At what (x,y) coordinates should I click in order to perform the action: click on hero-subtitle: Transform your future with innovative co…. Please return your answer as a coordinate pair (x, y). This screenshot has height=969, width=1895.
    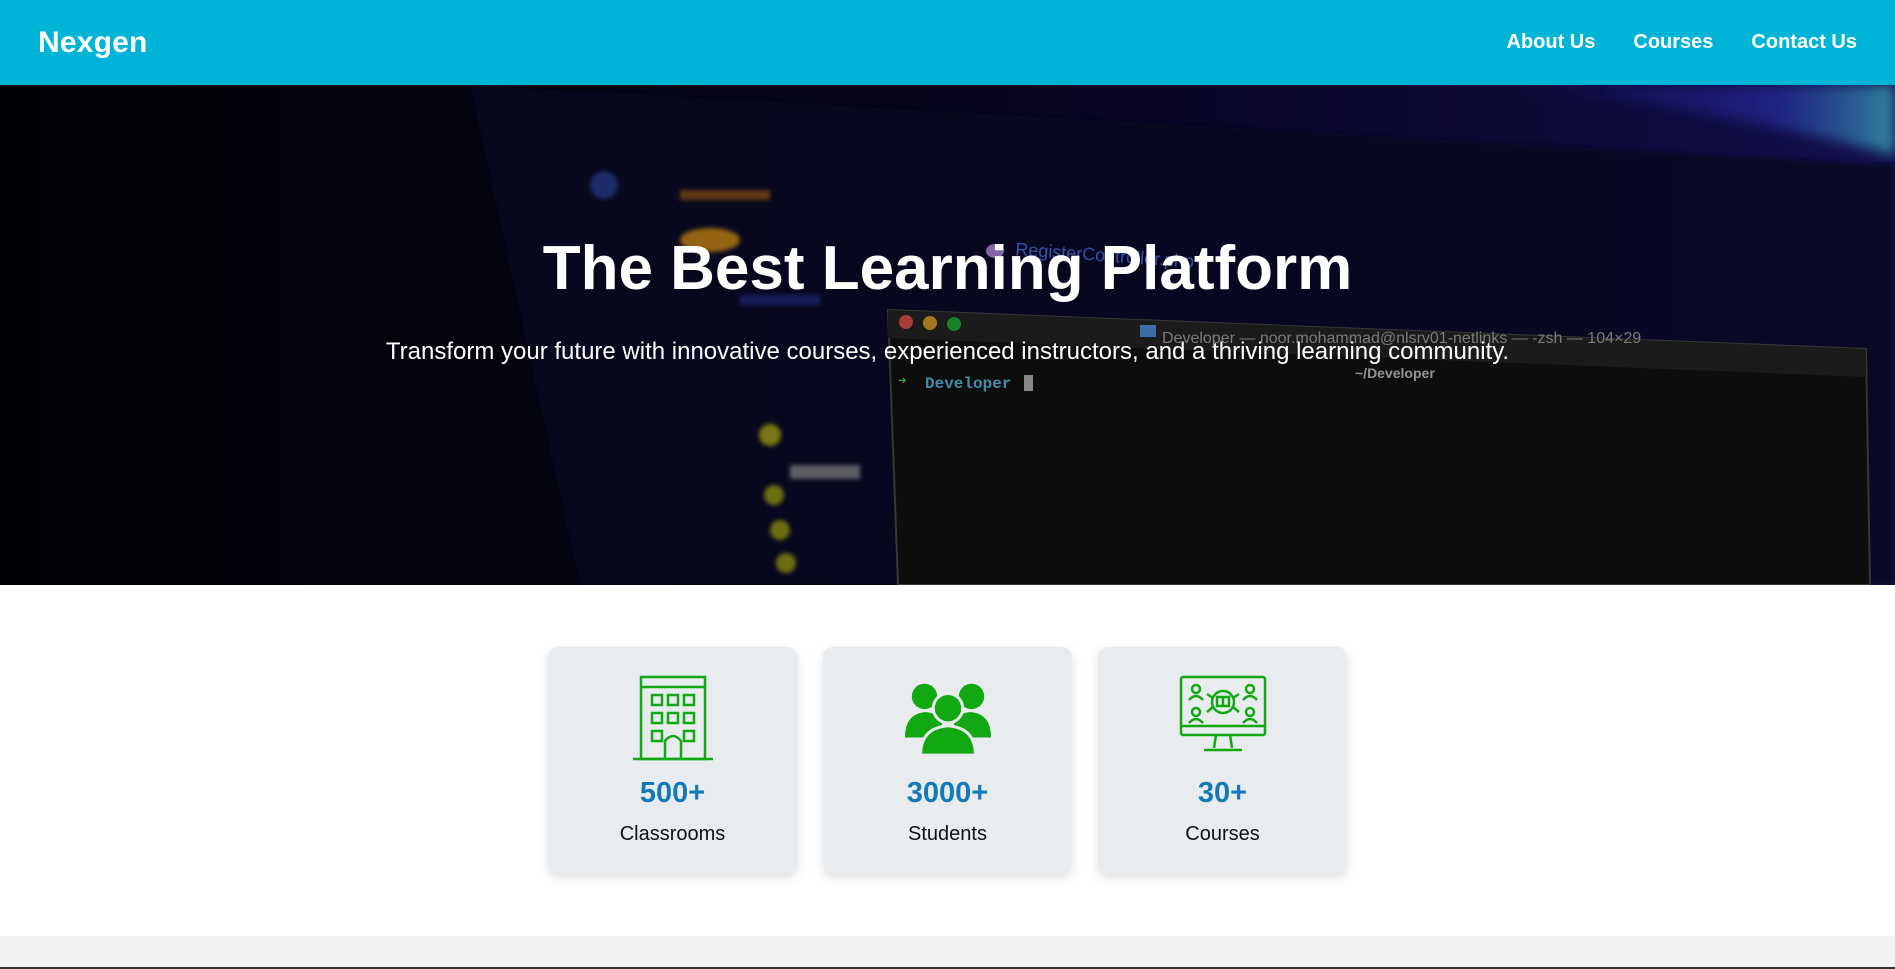
    Looking at the image, I should click on (947, 351).